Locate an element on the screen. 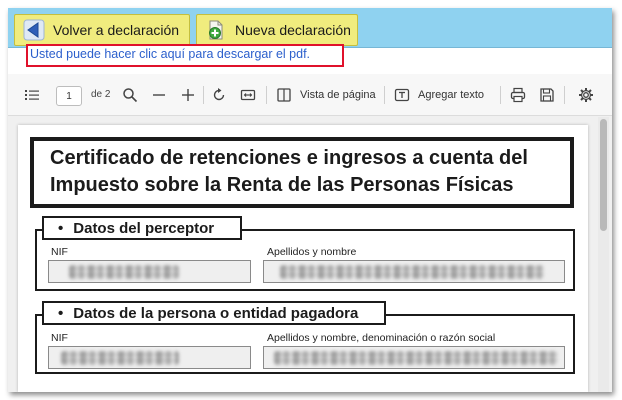  new-declaration-button: Nueva declaración is located at coordinates (277, 30).